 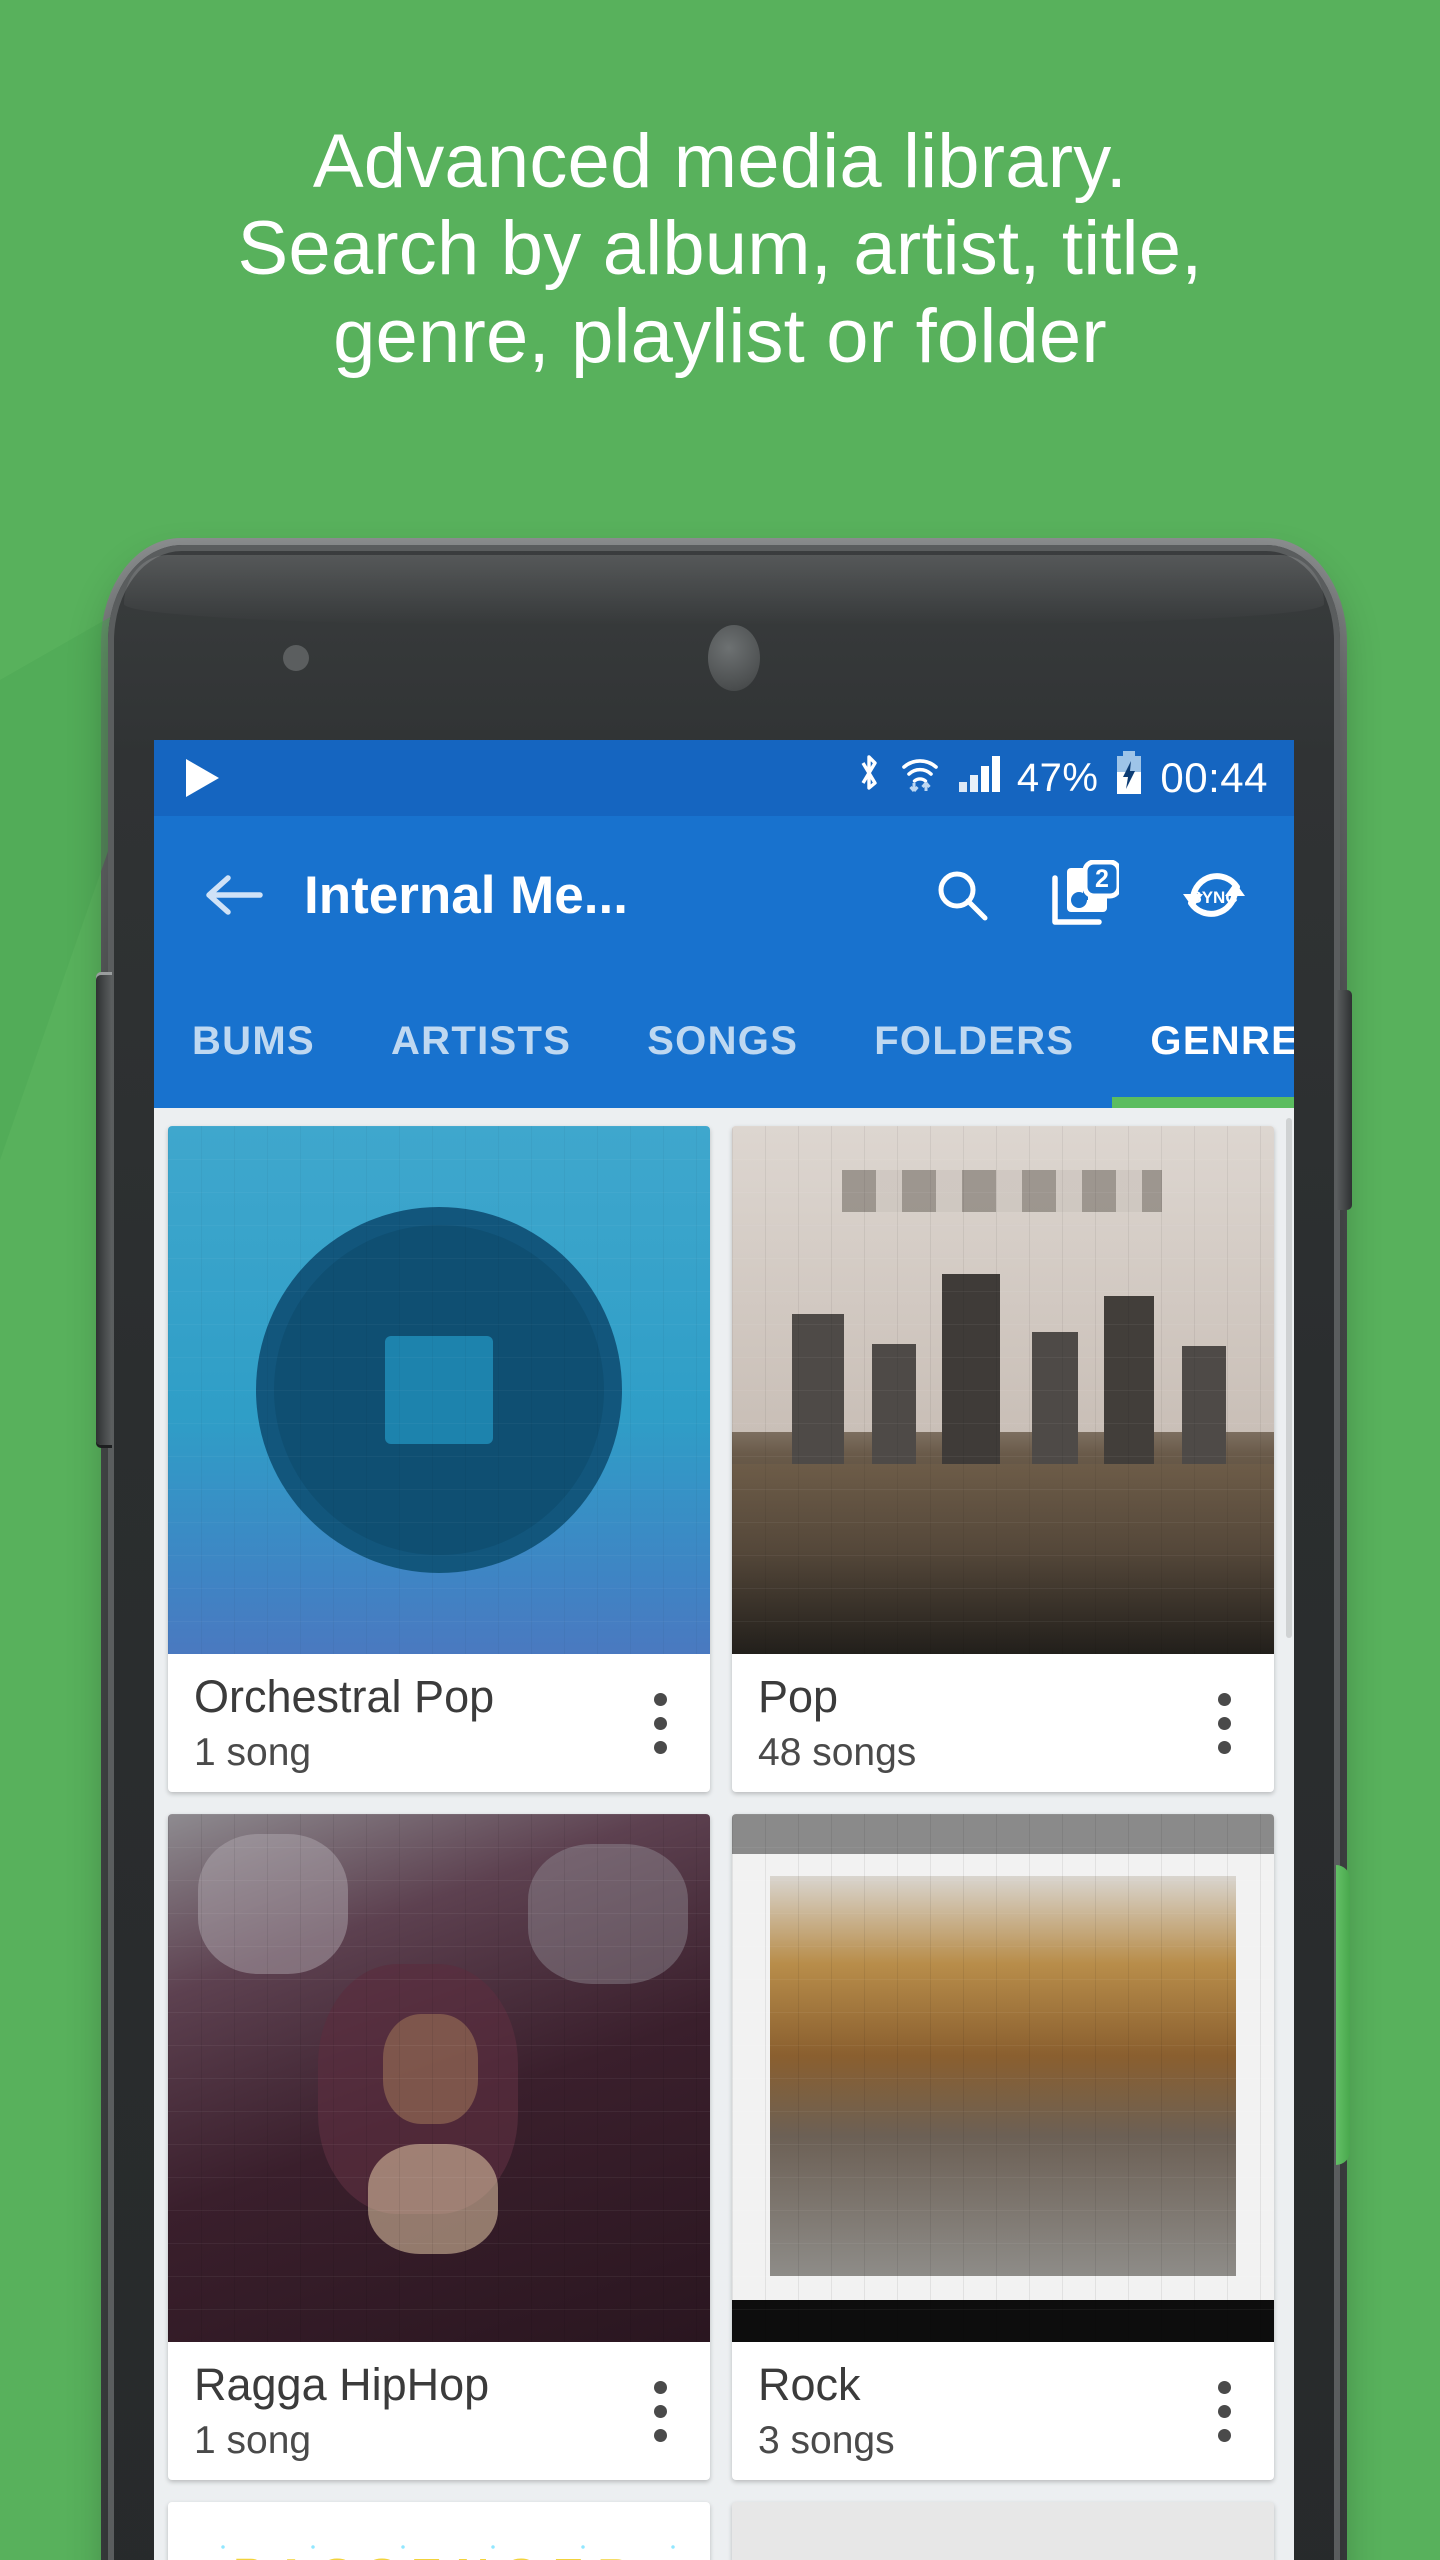 What do you see at coordinates (1213, 897) in the screenshot?
I see `svg-text: SYNC` at bounding box center [1213, 897].